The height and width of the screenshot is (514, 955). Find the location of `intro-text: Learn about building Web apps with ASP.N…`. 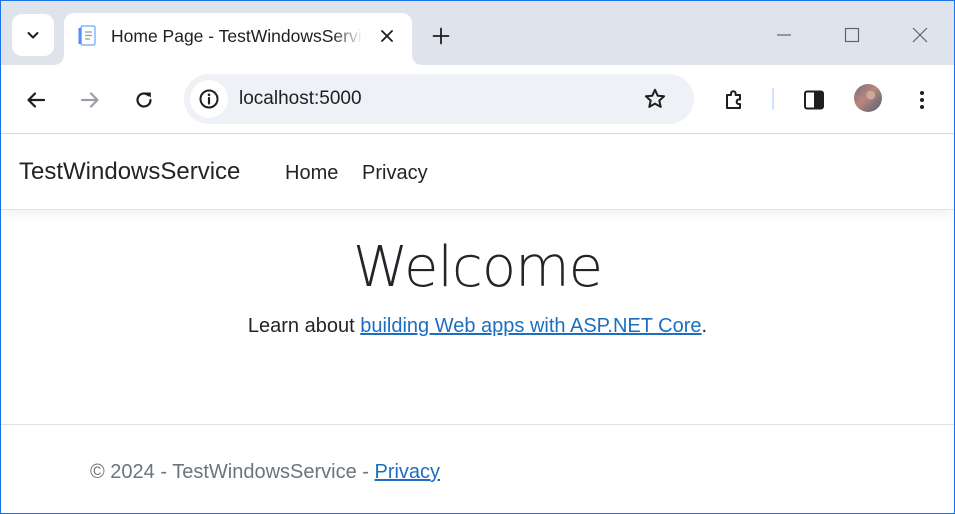

intro-text: Learn about building Web apps with ASP.N… is located at coordinates (477, 326).